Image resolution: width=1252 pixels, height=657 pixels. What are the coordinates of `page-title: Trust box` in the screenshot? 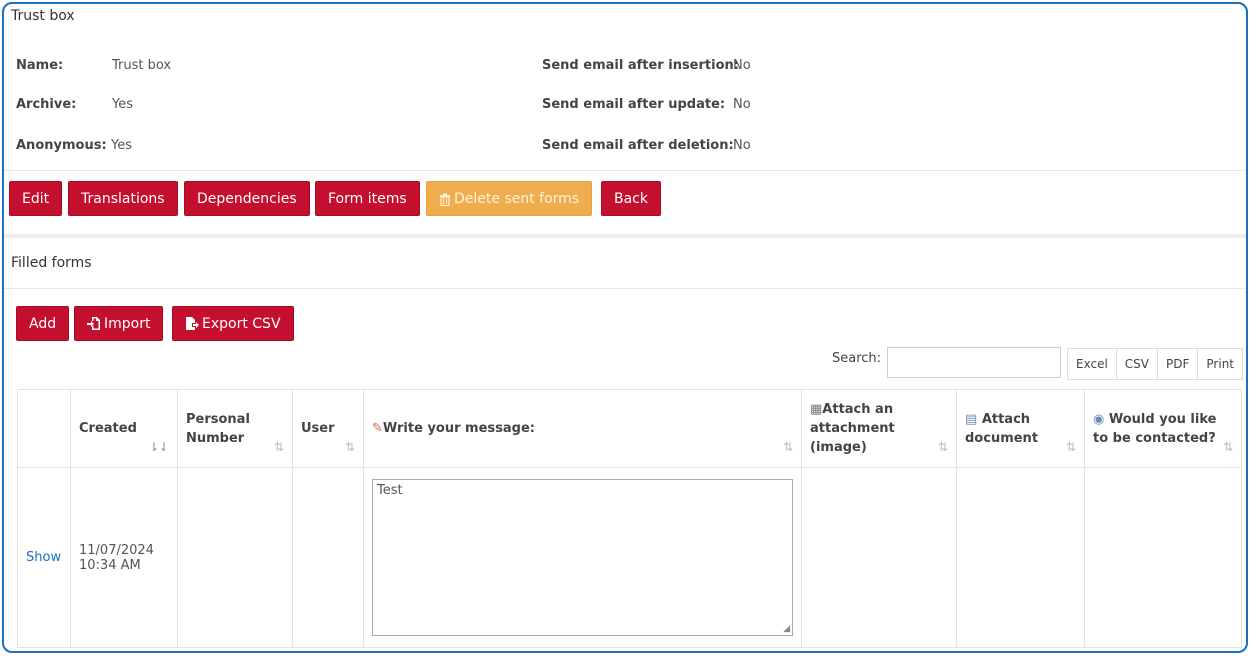 It's located at (43, 16).